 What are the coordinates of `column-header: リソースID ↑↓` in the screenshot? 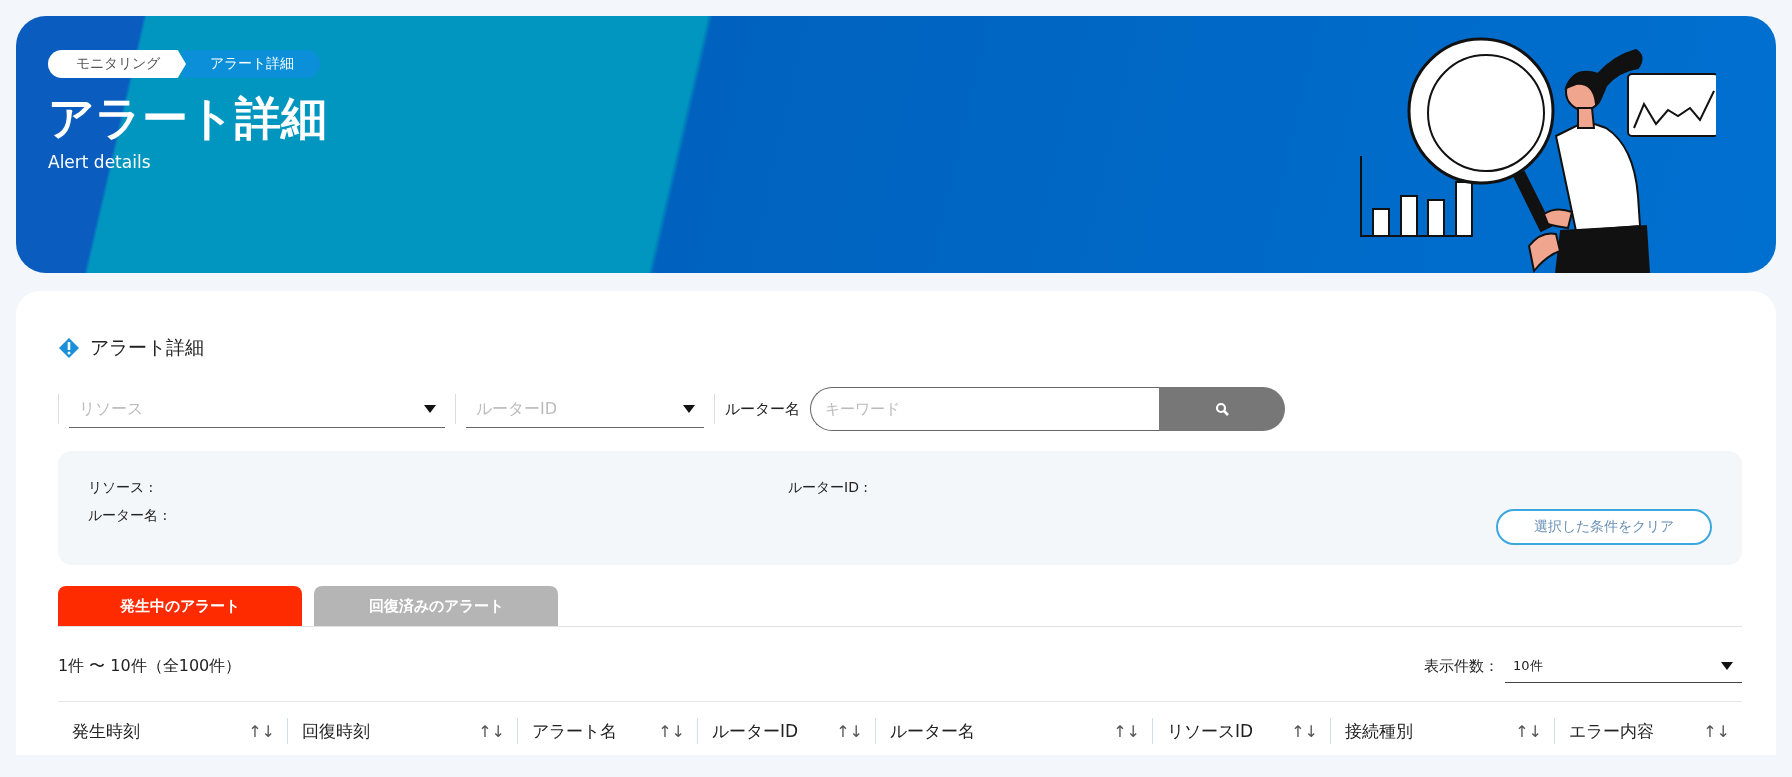 It's located at (1242, 731).